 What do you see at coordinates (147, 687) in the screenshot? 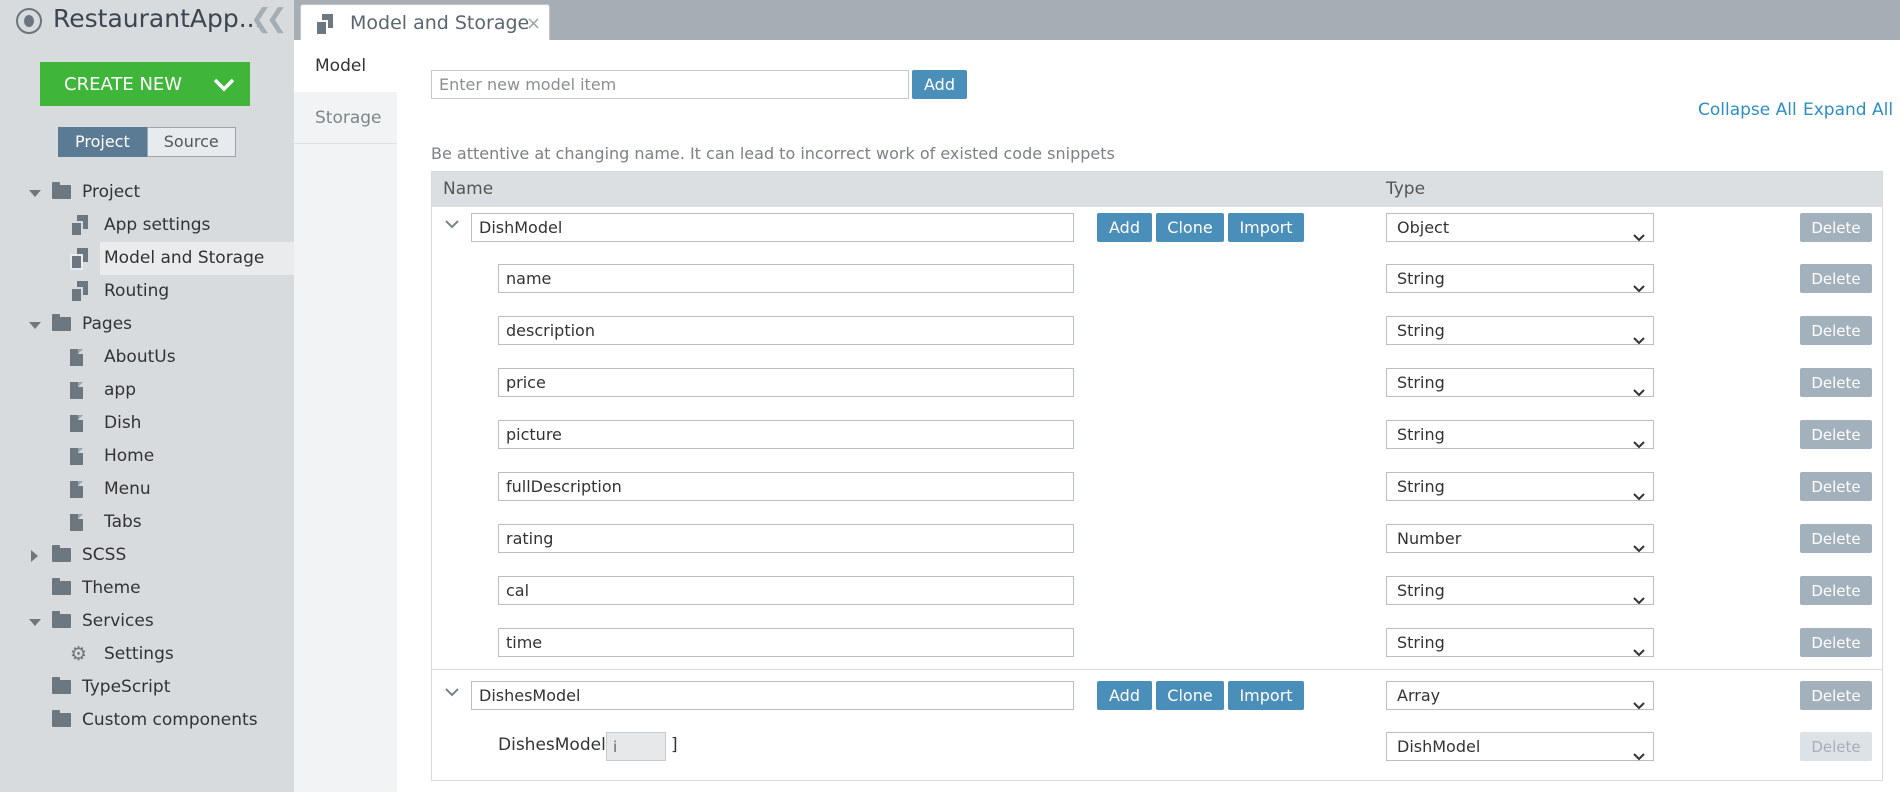
I see `tree-item: TypeScript` at bounding box center [147, 687].